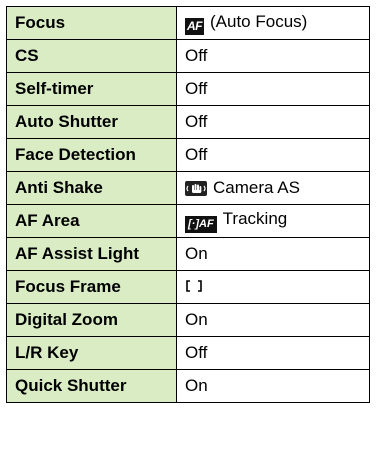 The height and width of the screenshot is (452, 390). Describe the element at coordinates (193, 224) in the screenshot. I see `tracking-bracket-icon: [·]` at that location.